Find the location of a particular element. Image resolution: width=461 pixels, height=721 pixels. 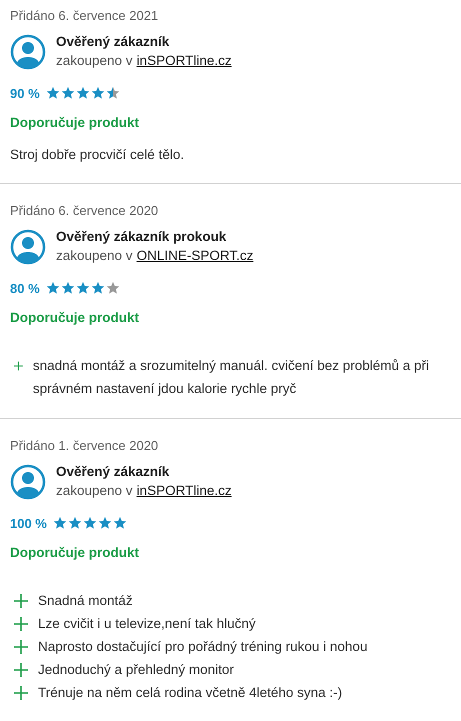

review-text: Stroj dobře procvičí celé tělo. is located at coordinates (98, 155).